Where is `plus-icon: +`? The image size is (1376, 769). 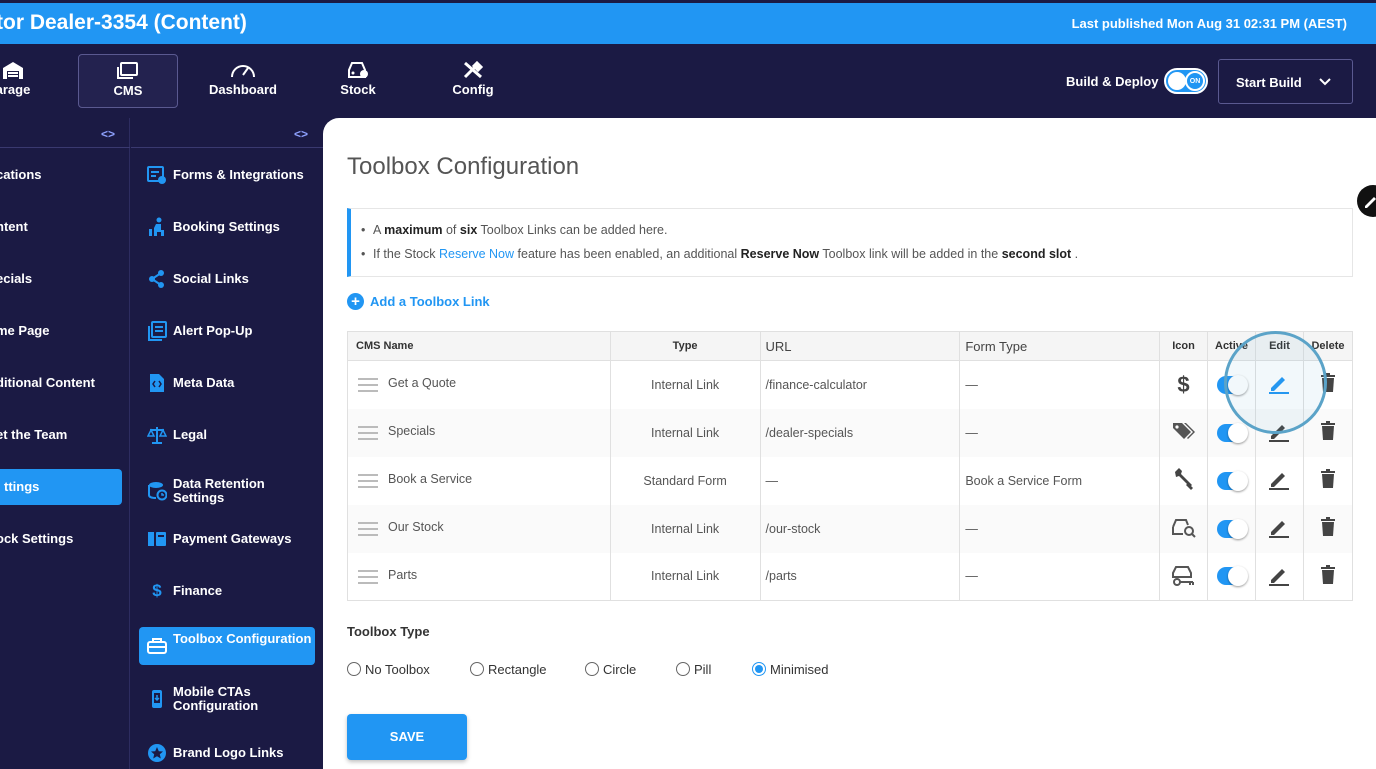
plus-icon: + is located at coordinates (355, 301).